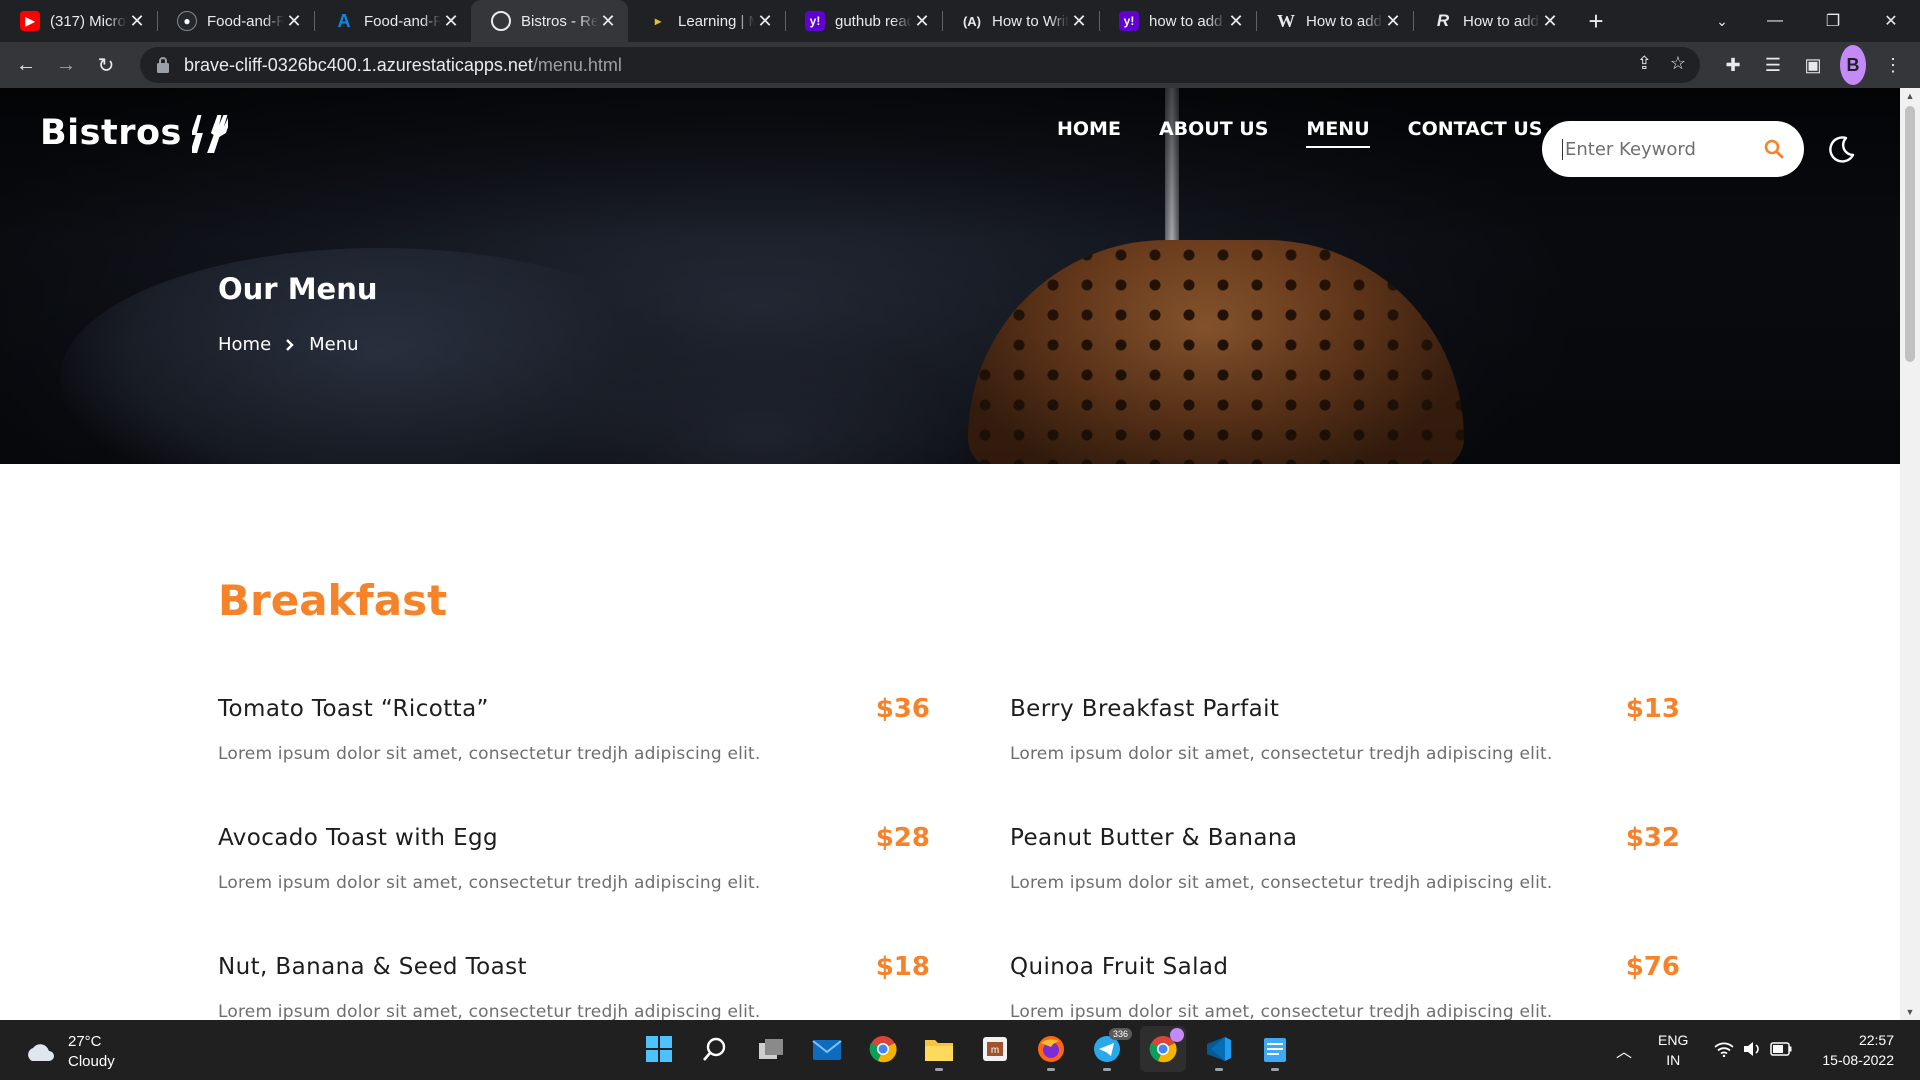 The width and height of the screenshot is (1920, 1080). Describe the element at coordinates (1858, 1050) in the screenshot. I see `system-clock: 22:57 15-08-2022` at that location.